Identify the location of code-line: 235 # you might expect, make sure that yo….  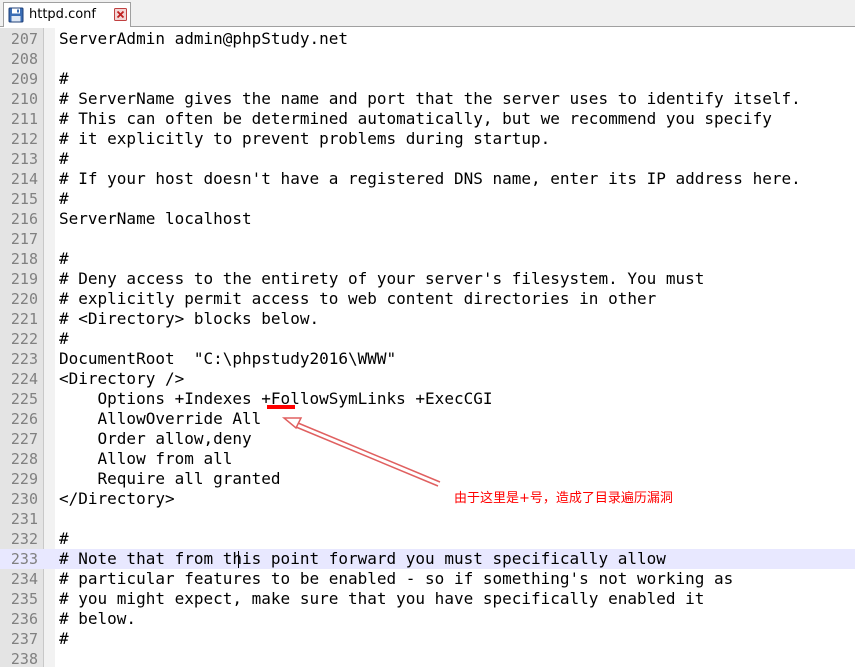
(427, 599).